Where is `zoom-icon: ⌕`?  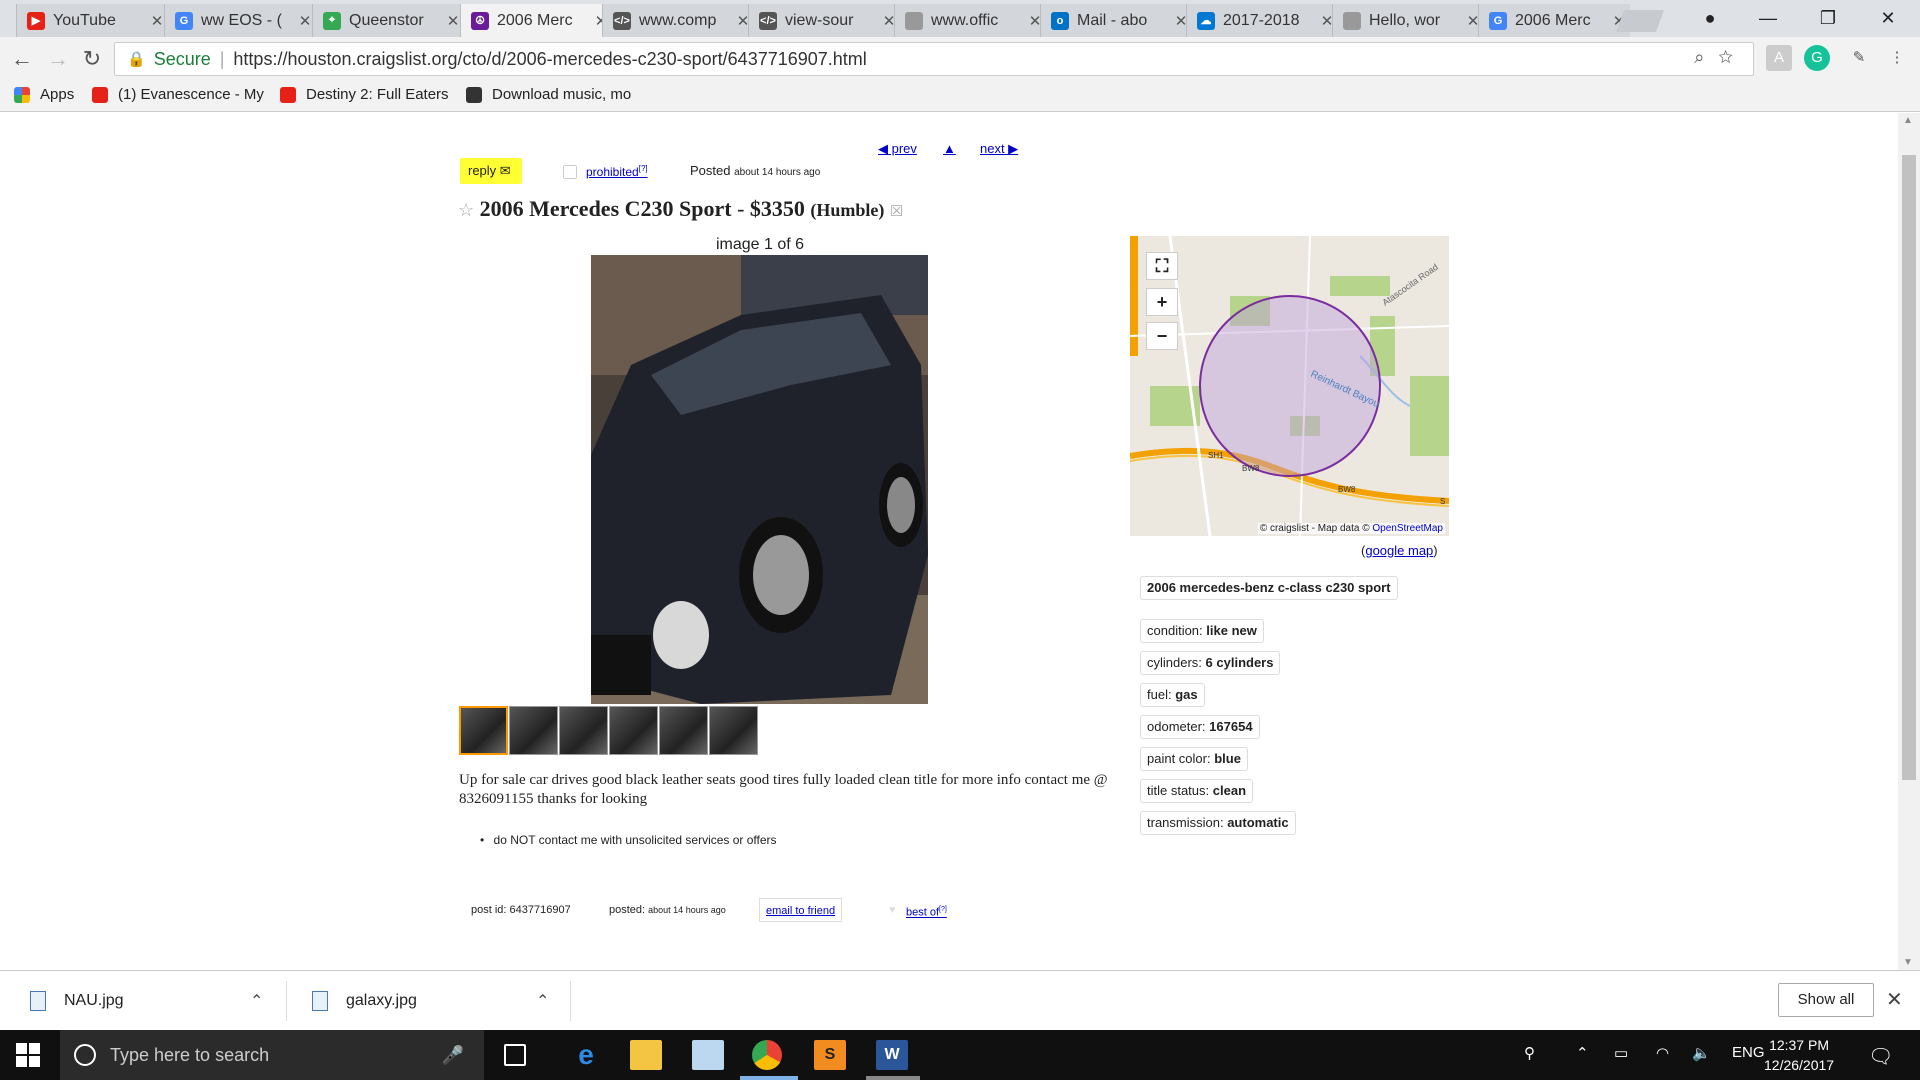 zoom-icon: ⌕ is located at coordinates (1706, 57).